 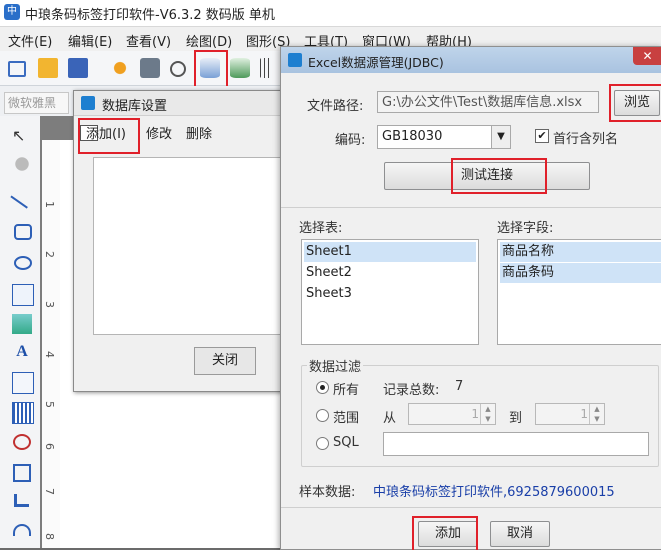 What do you see at coordinates (49, 254) in the screenshot?
I see `ruler-tick: 2` at bounding box center [49, 254].